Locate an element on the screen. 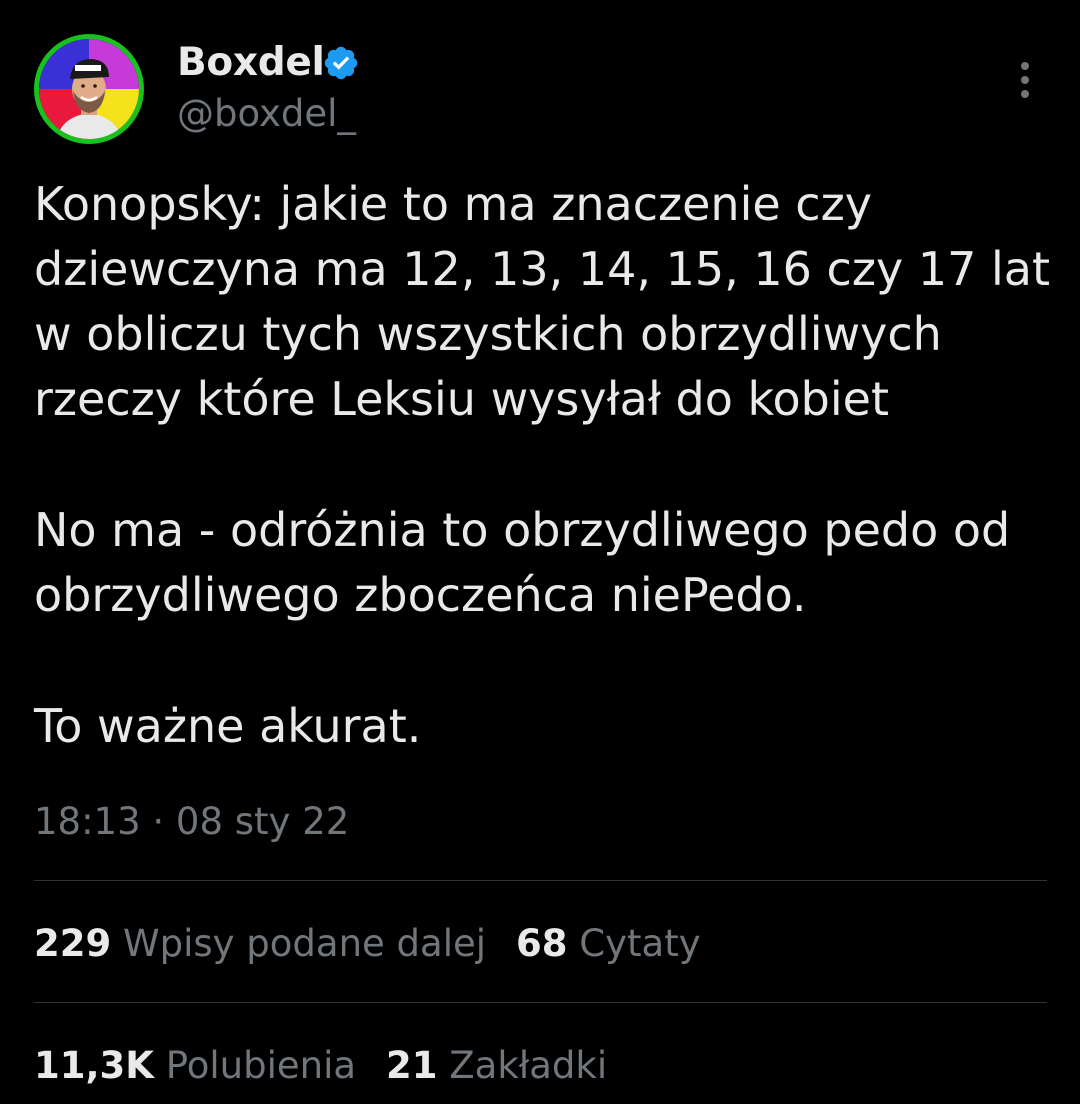 This screenshot has width=1080, height=1104. avatar-image is located at coordinates (89, 89).